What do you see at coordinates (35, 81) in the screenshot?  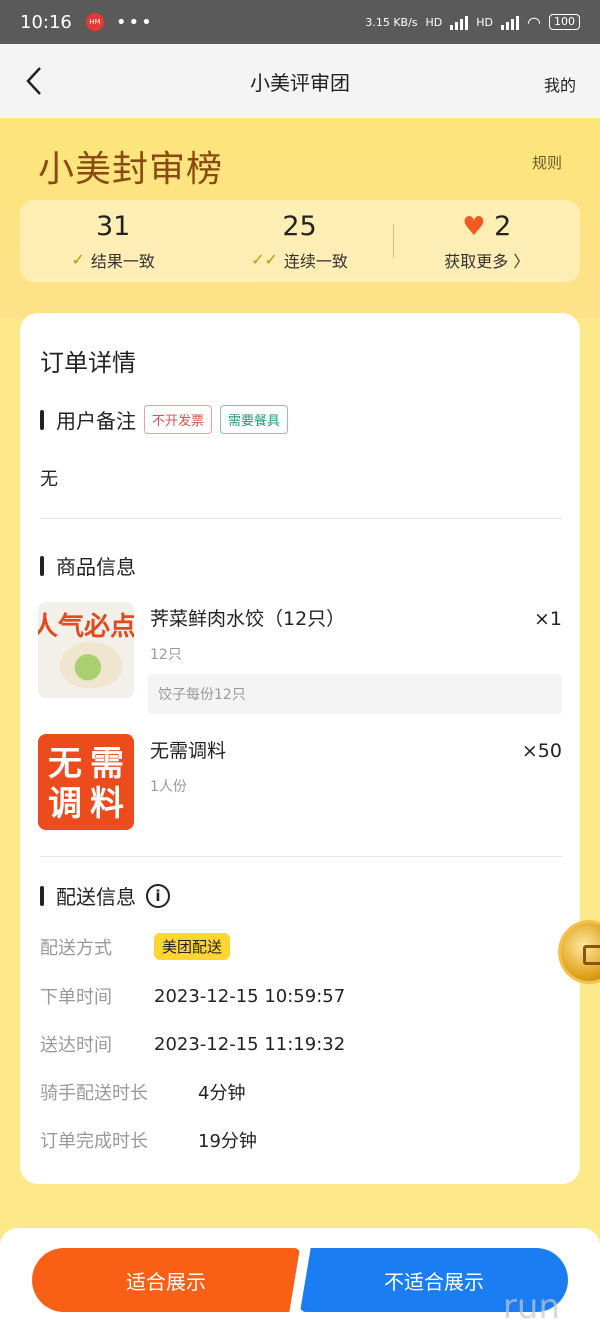 I see `back-arrow-icon` at bounding box center [35, 81].